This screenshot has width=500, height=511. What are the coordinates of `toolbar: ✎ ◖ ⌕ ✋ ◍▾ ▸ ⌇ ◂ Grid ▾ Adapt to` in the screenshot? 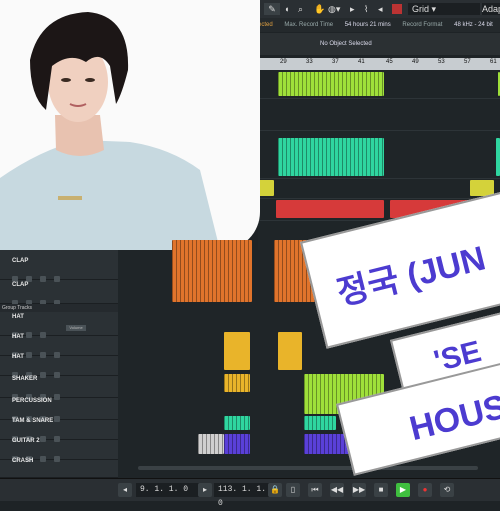 It's located at (379, 9).